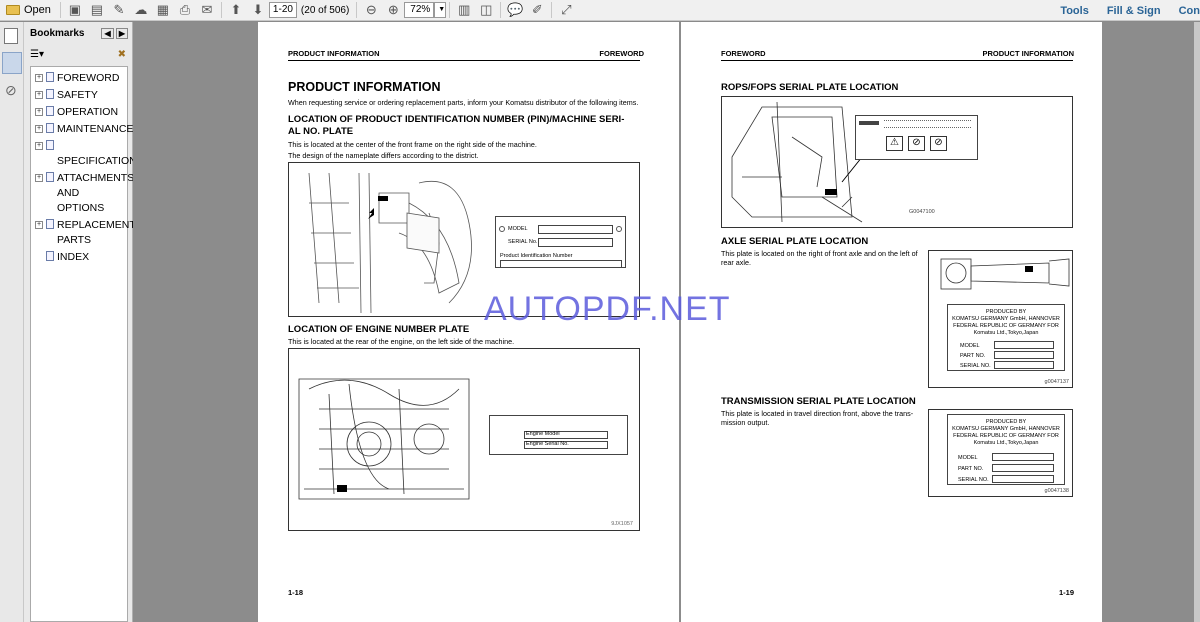 The height and width of the screenshot is (622, 1200). What do you see at coordinates (119, 10) in the screenshot?
I see `edit-icon: ✎` at bounding box center [119, 10].